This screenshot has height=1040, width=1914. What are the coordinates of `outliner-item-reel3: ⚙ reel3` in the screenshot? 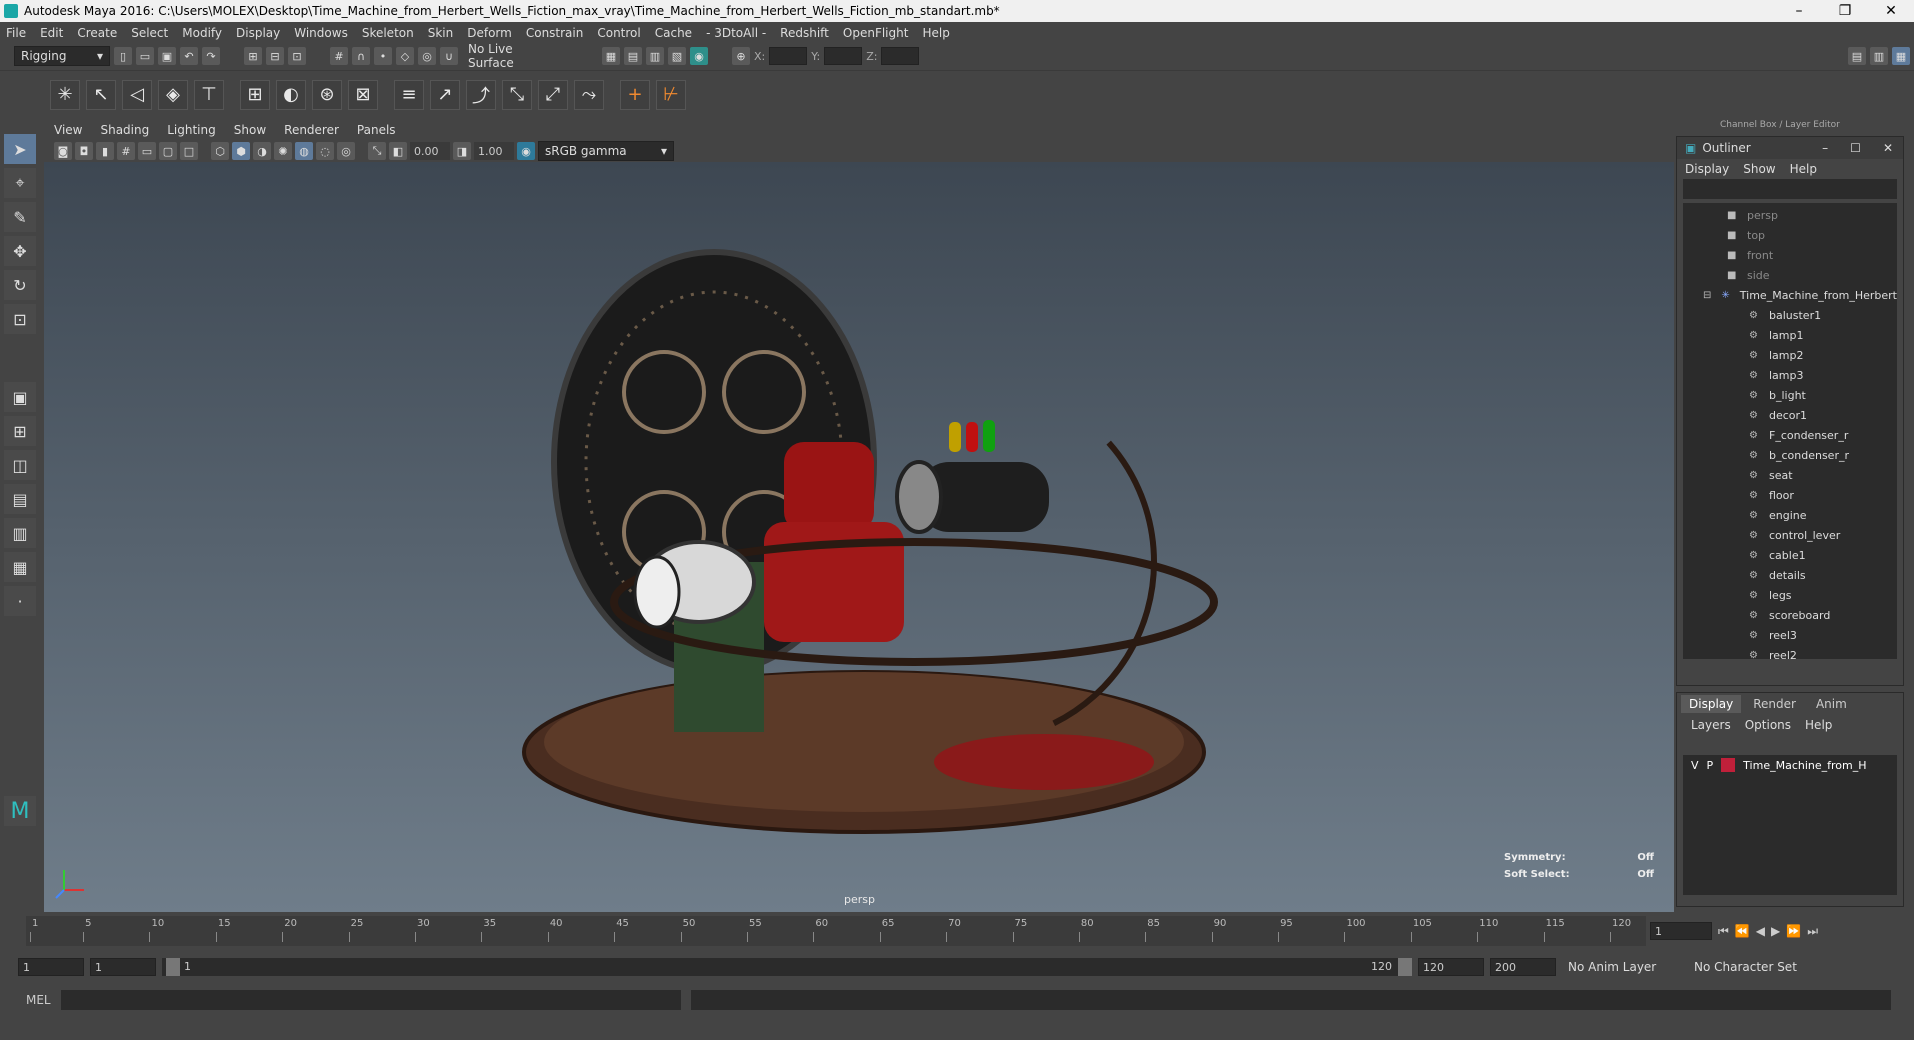 It's located at (1790, 635).